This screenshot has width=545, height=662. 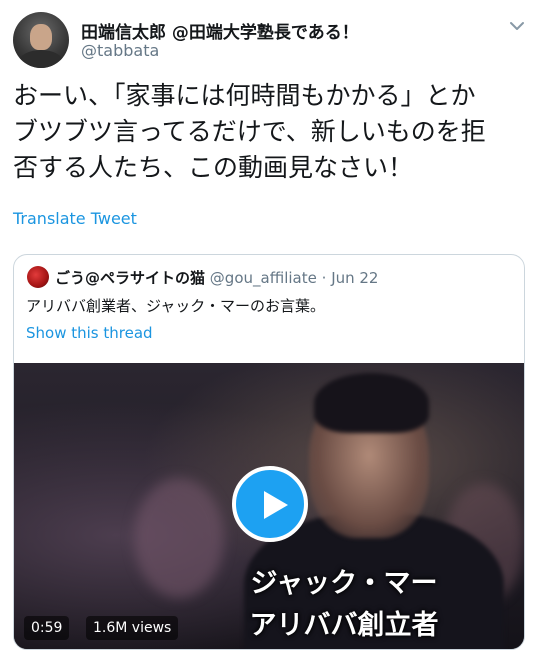 What do you see at coordinates (38, 277) in the screenshot?
I see `quoted-author-avatar` at bounding box center [38, 277].